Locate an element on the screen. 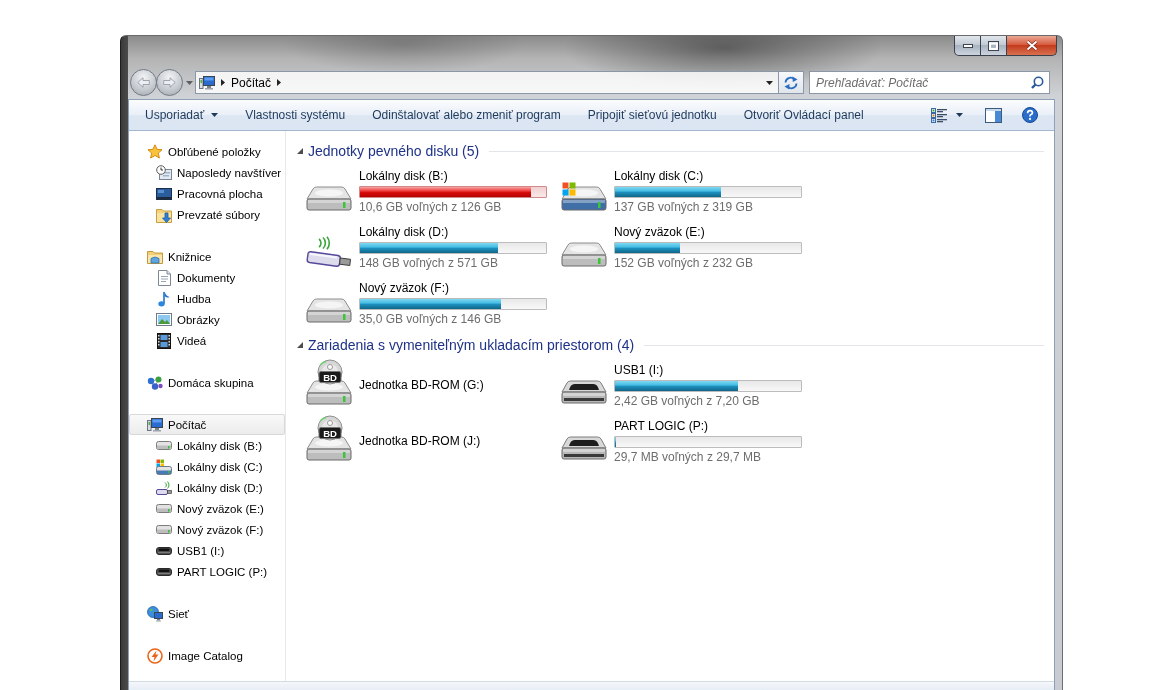 The width and height of the screenshot is (1152, 690). free-space-text: 29,7 MB voľných z 29,7 MB is located at coordinates (688, 456).